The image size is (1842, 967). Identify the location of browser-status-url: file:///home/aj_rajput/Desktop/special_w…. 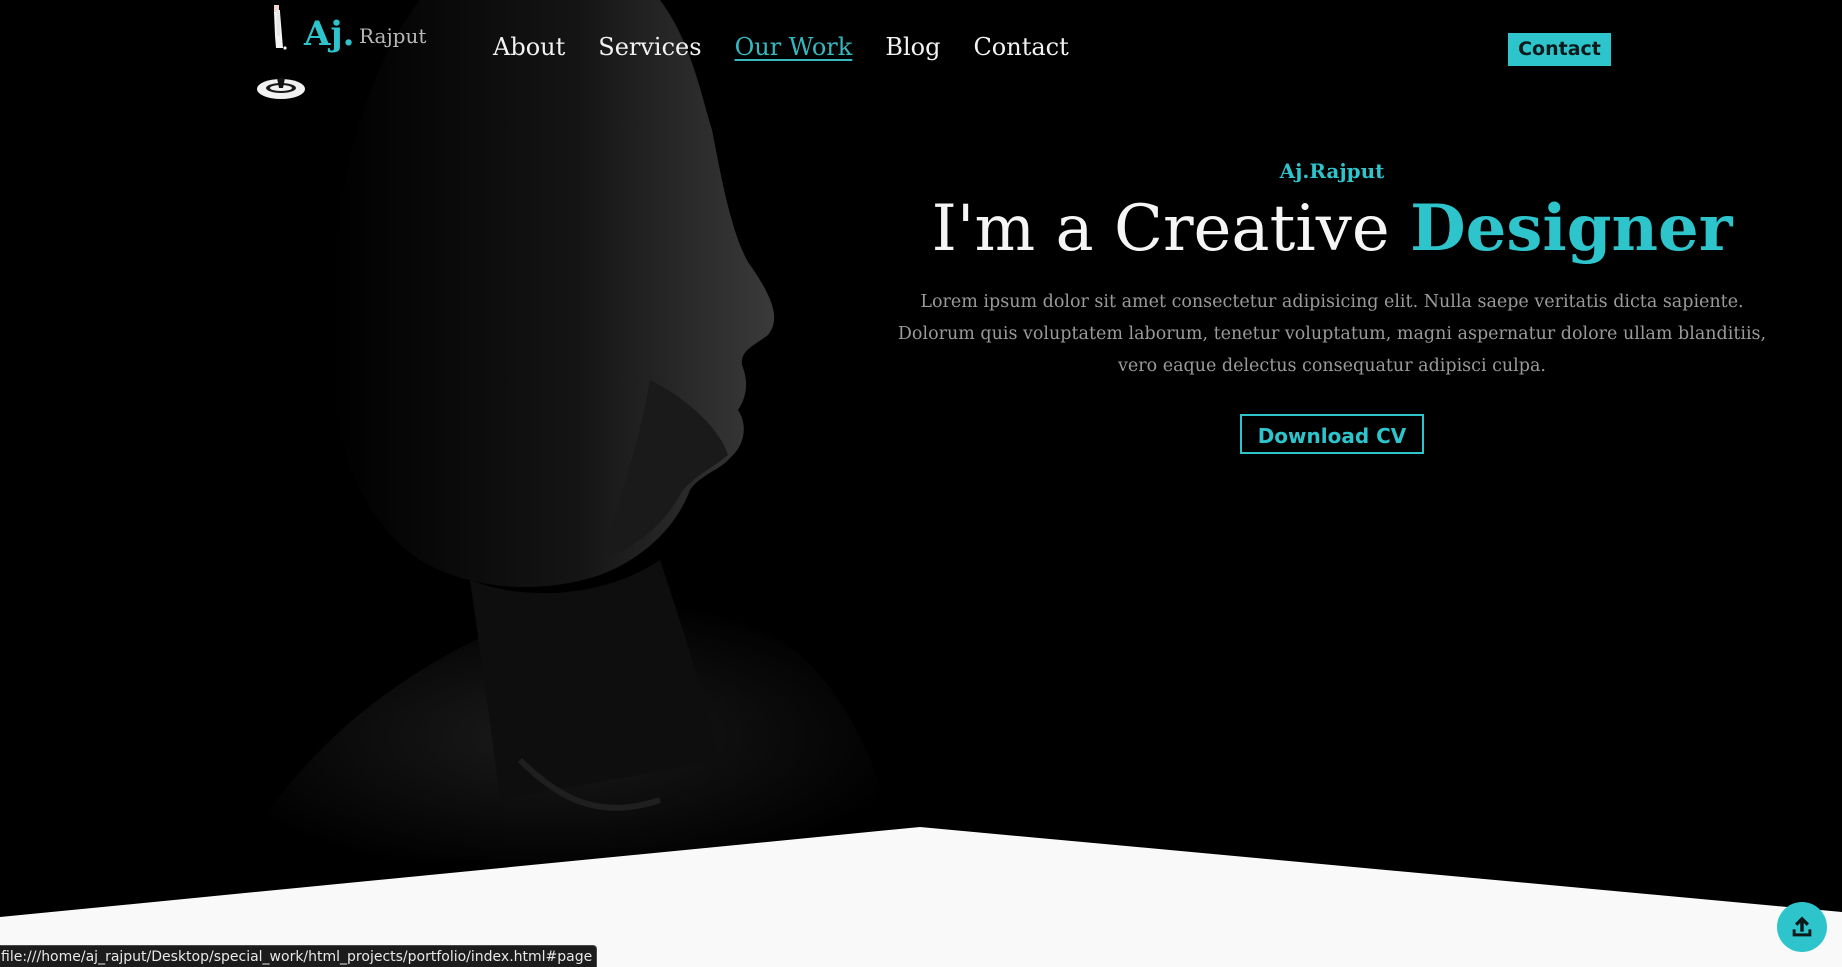
(299, 956).